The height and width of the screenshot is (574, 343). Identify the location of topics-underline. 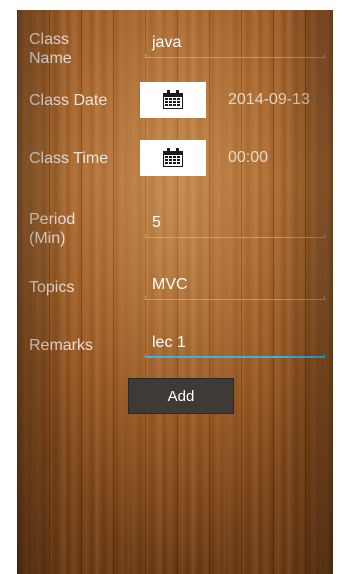
(235, 298).